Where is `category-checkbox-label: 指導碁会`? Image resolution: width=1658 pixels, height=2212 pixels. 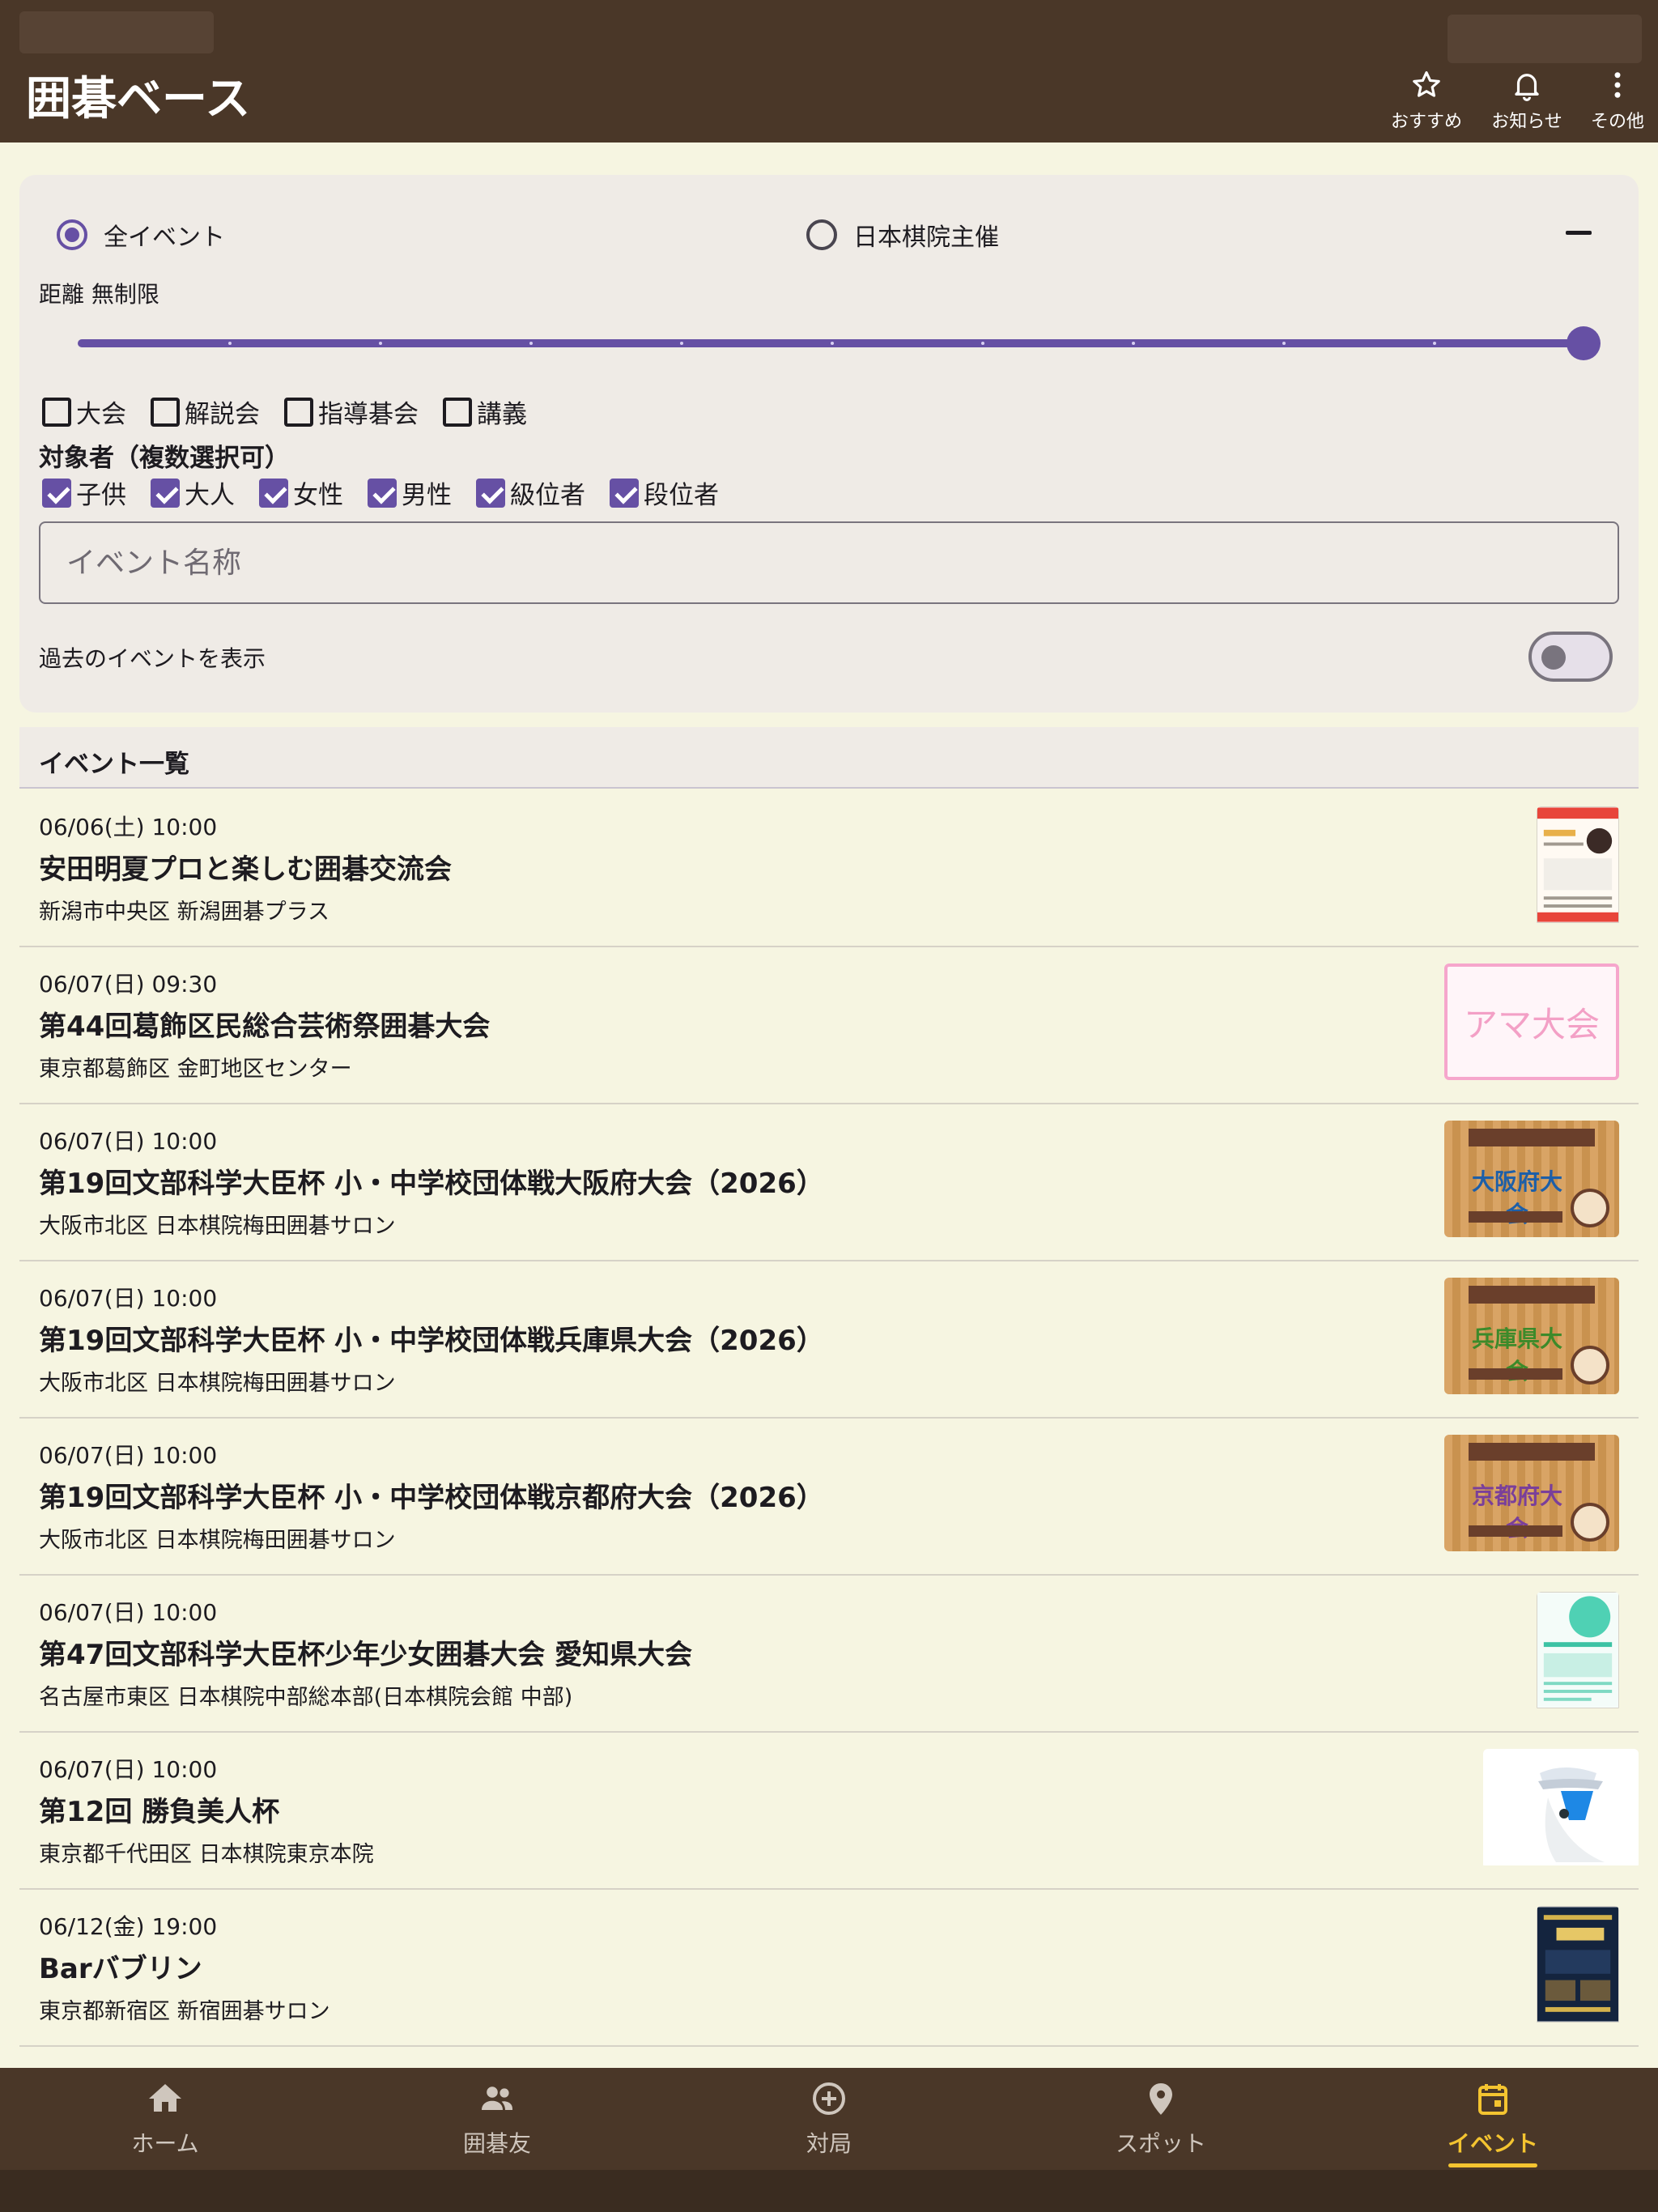
category-checkbox-label: 指導碁会 is located at coordinates (368, 414).